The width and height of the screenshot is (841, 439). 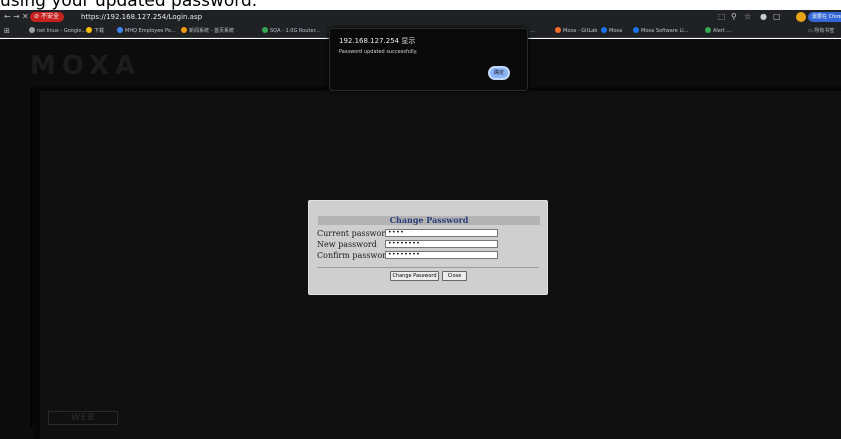 I want to click on current-password-row: Current password, so click(x=353, y=233).